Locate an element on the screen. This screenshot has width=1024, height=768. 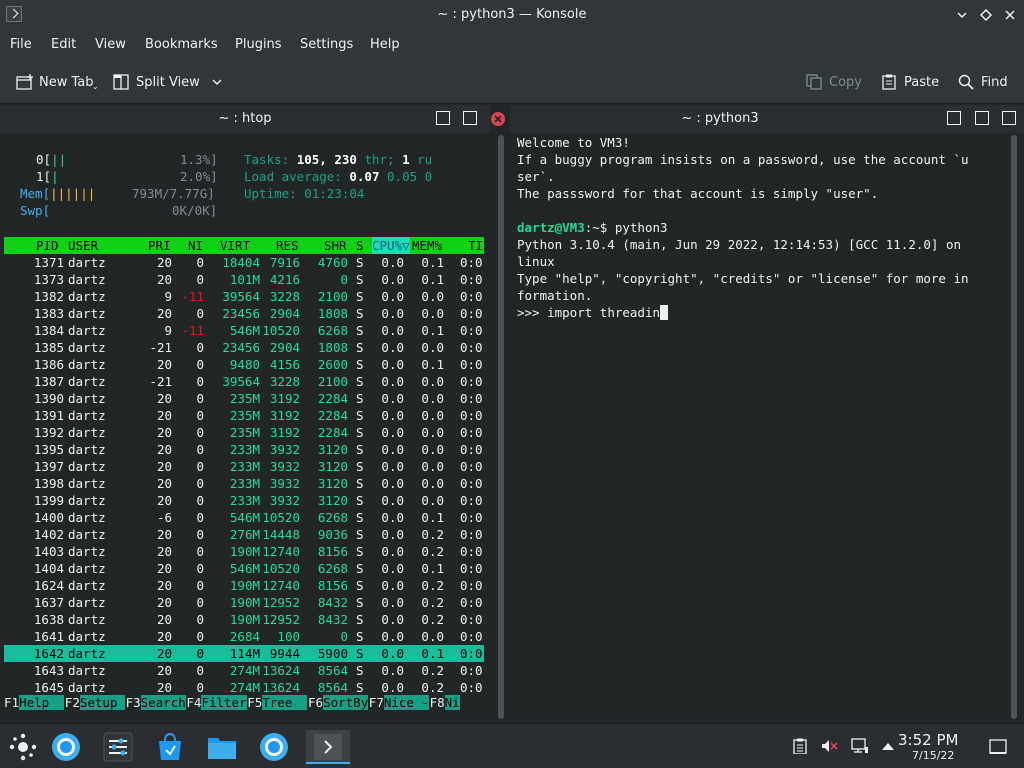
menu-settings: Settings is located at coordinates (326, 44).